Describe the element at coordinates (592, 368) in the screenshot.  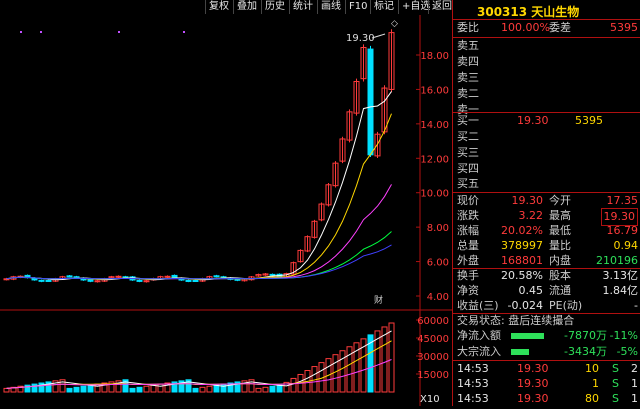
I see `tick-volume: 10` at that location.